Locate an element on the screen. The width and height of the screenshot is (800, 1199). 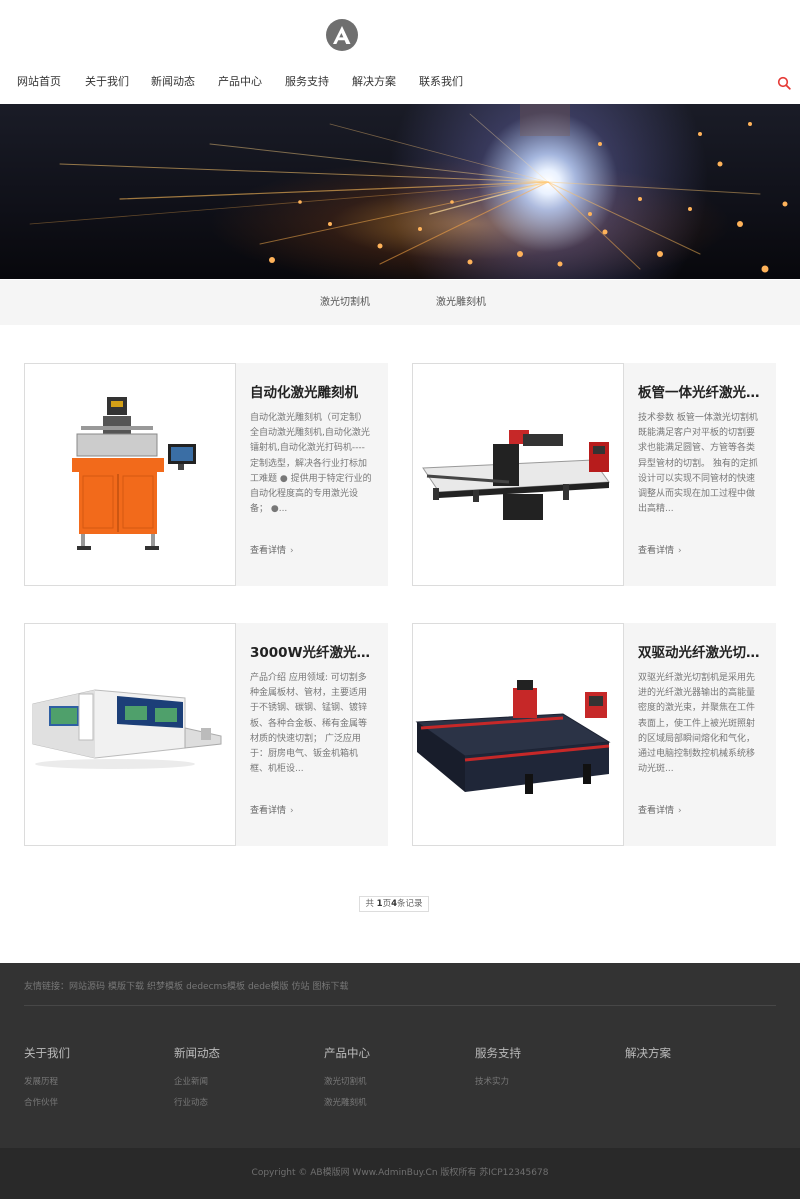
product-title: 自动化激光雕刻机 is located at coordinates (315, 391).